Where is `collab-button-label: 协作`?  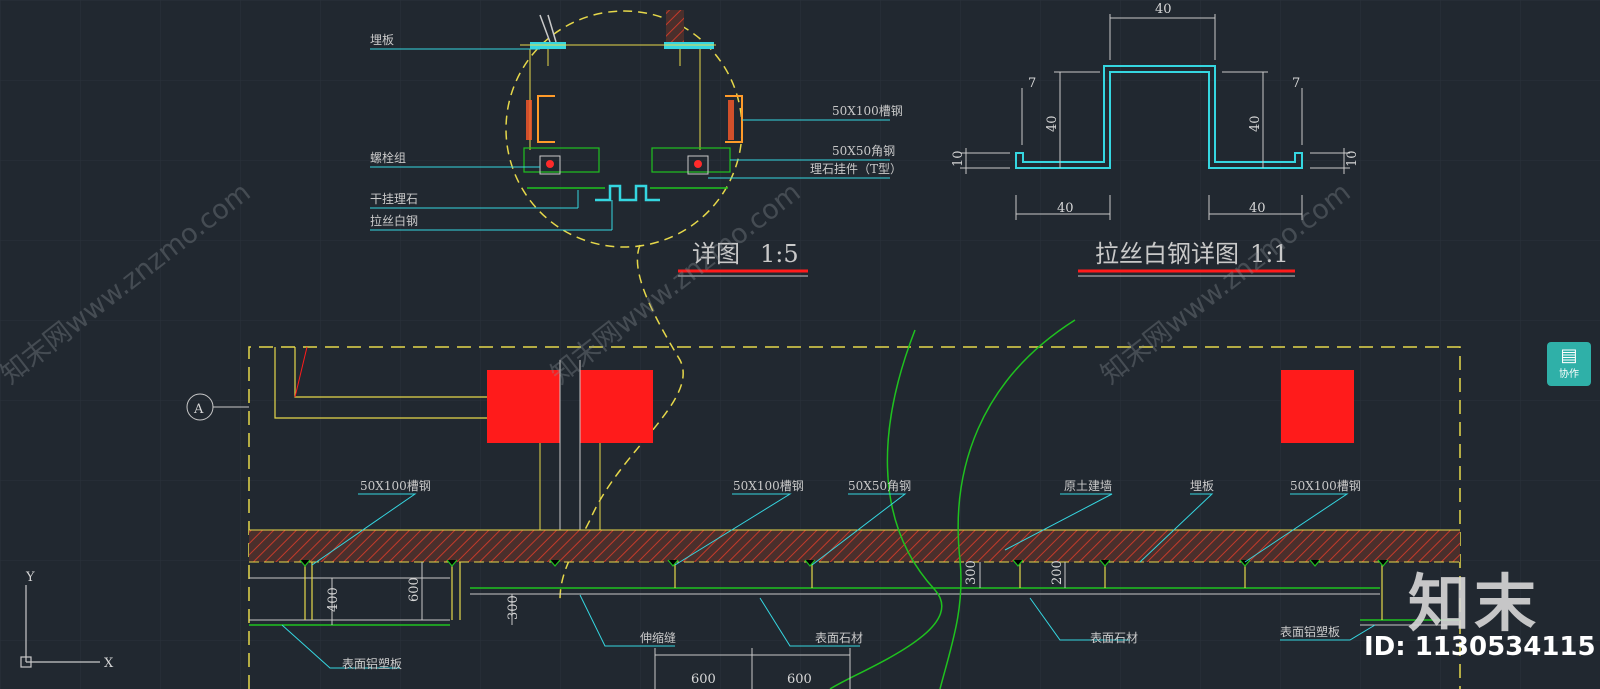 collab-button-label: 协作 is located at coordinates (1569, 374).